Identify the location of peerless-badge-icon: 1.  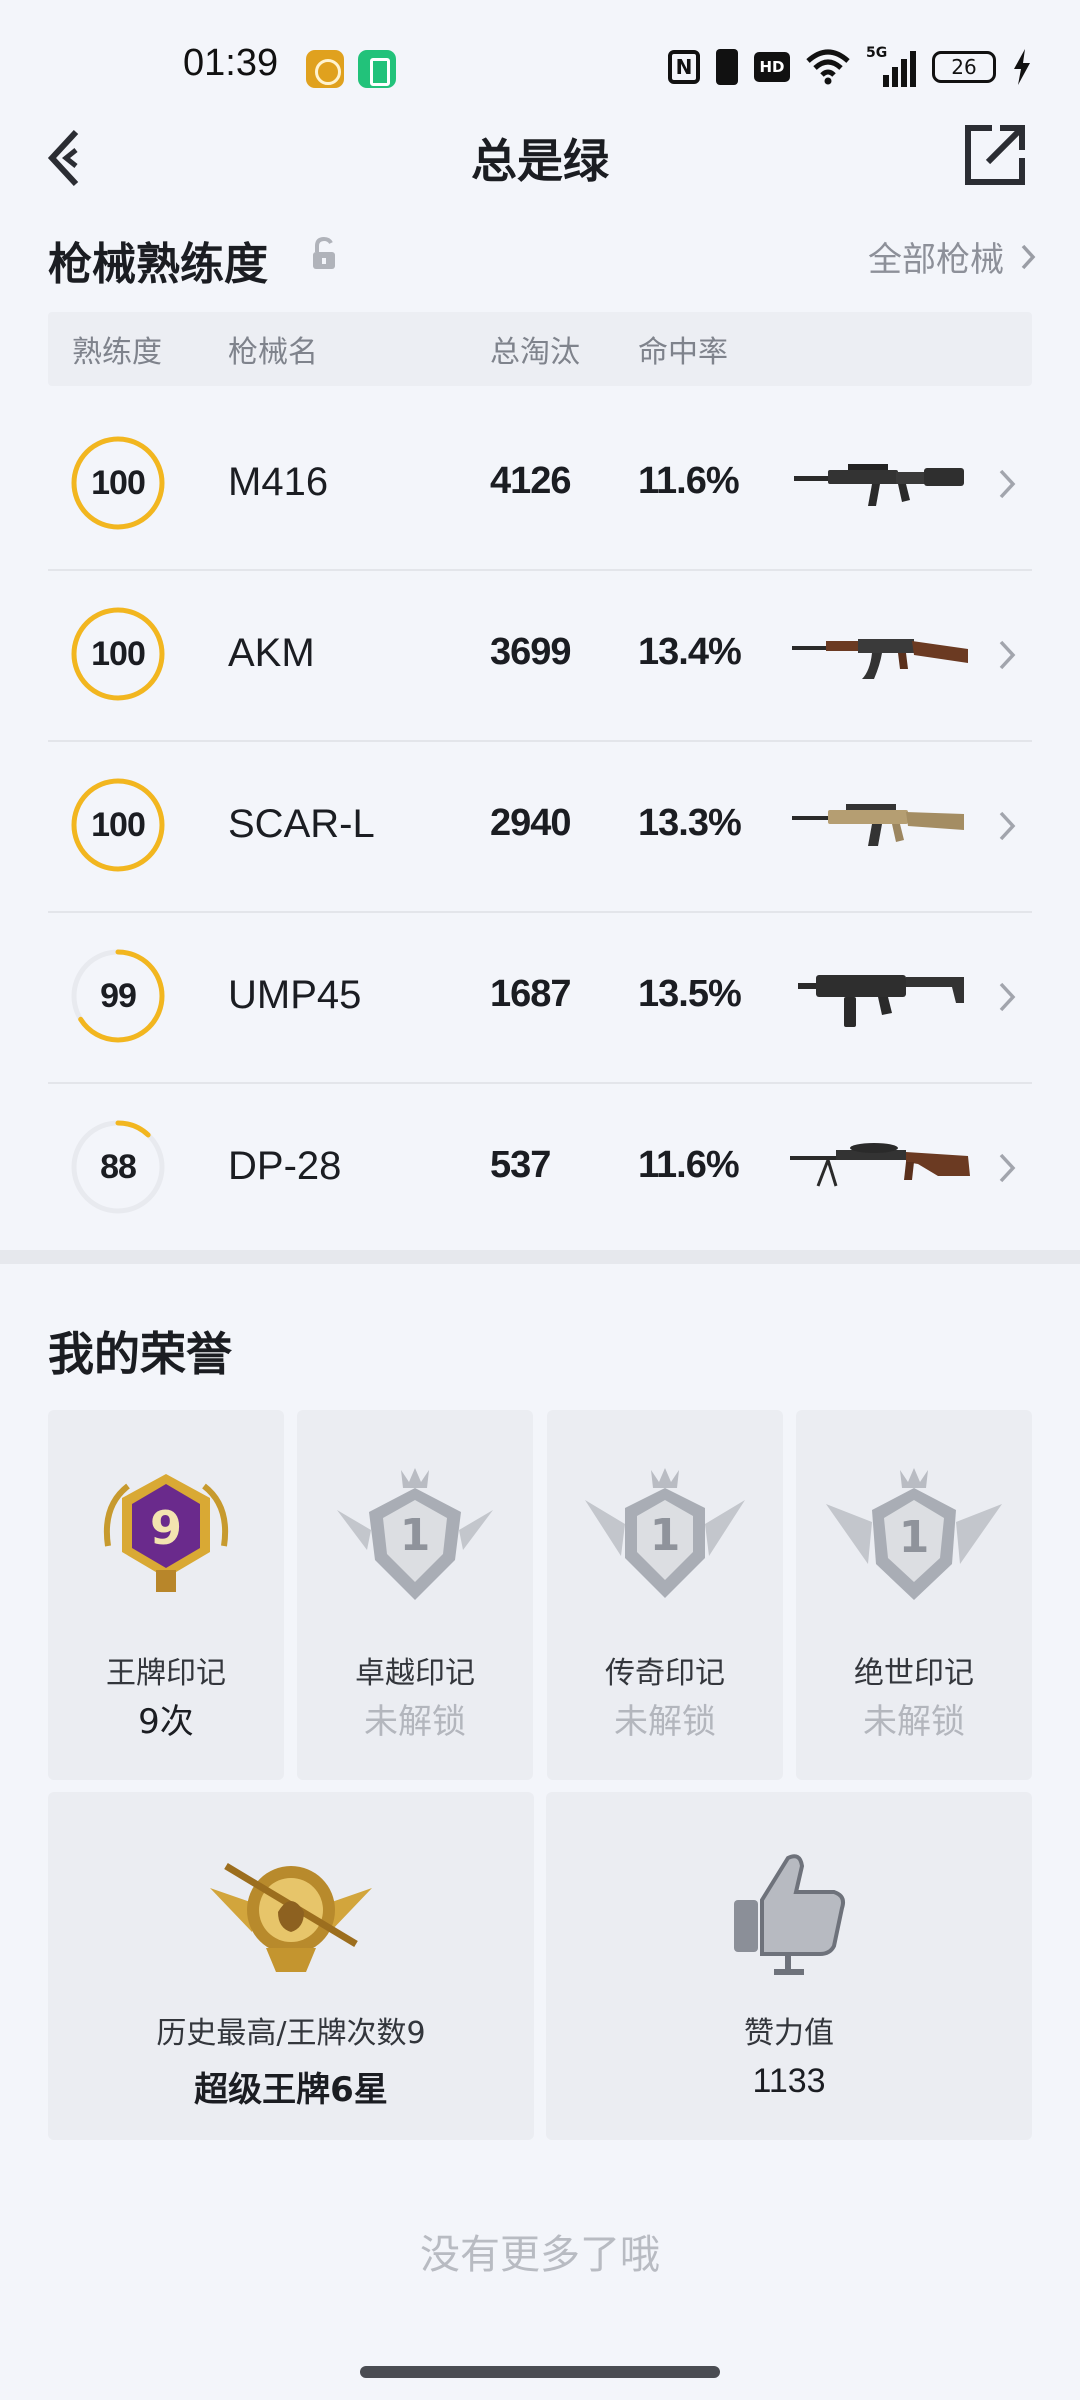
(914, 1534).